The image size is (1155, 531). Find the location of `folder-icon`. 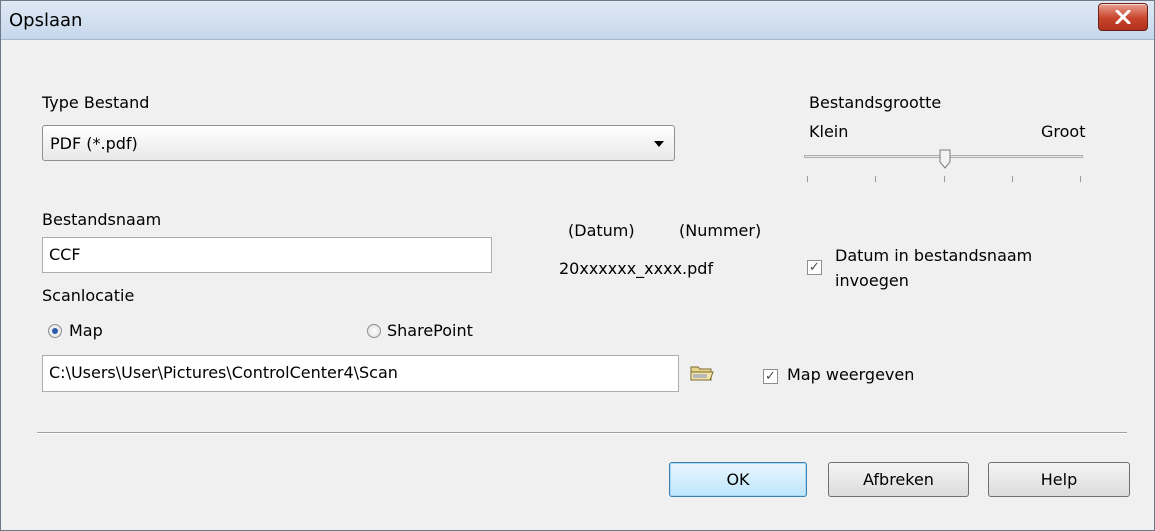

folder-icon is located at coordinates (702, 373).